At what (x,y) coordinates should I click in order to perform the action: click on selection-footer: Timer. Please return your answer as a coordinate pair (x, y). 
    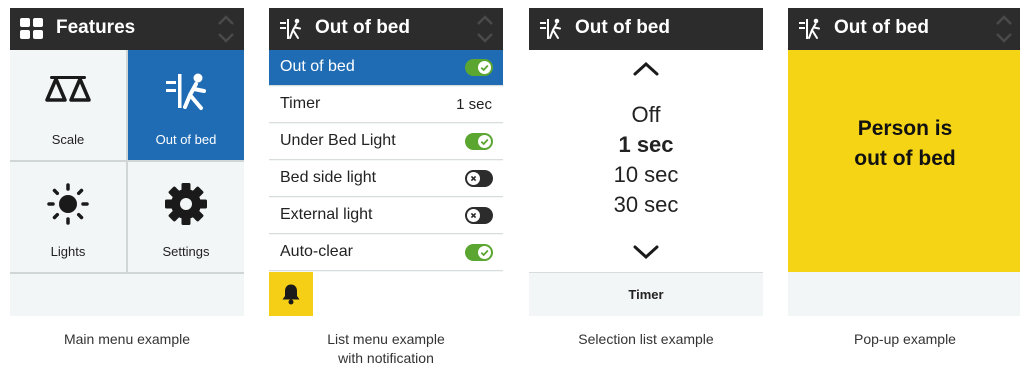
    Looking at the image, I should click on (646, 294).